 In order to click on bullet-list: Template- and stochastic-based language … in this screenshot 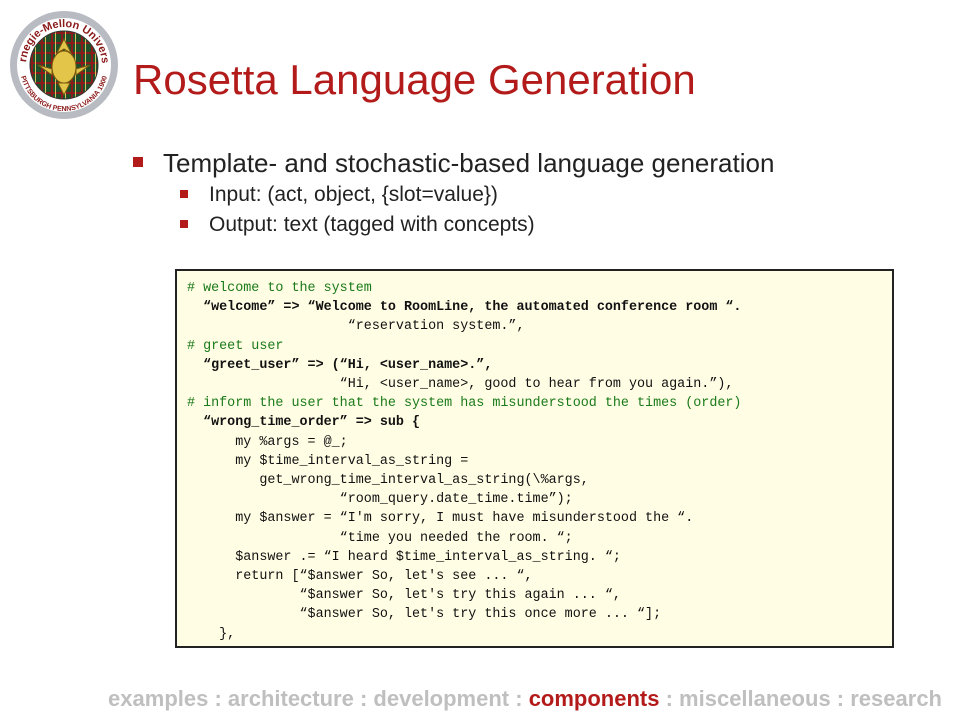, I will do `click(453, 193)`.